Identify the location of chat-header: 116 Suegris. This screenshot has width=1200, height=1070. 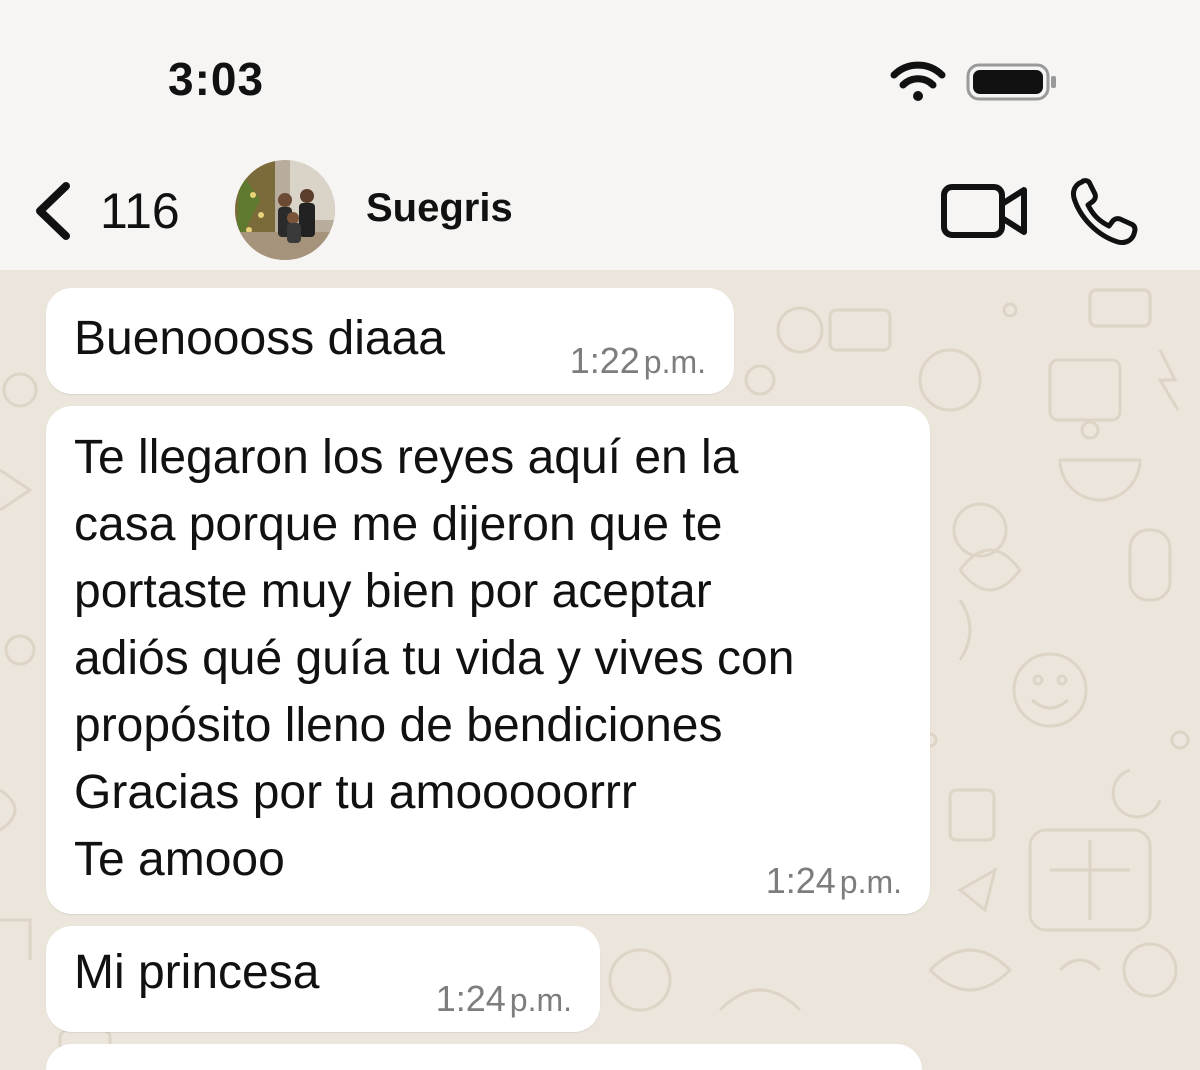
(600, 210).